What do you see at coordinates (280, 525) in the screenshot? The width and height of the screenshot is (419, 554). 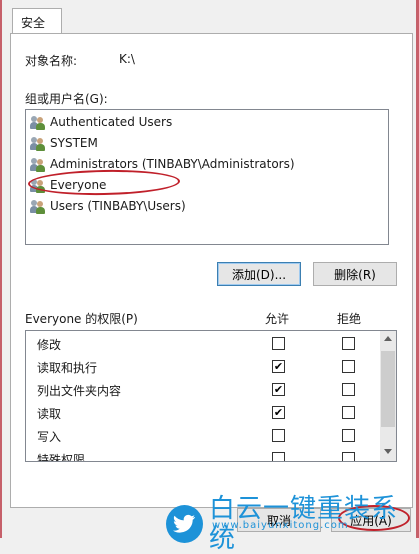 I see `watermark-url: www.baiyunxitong.com` at bounding box center [280, 525].